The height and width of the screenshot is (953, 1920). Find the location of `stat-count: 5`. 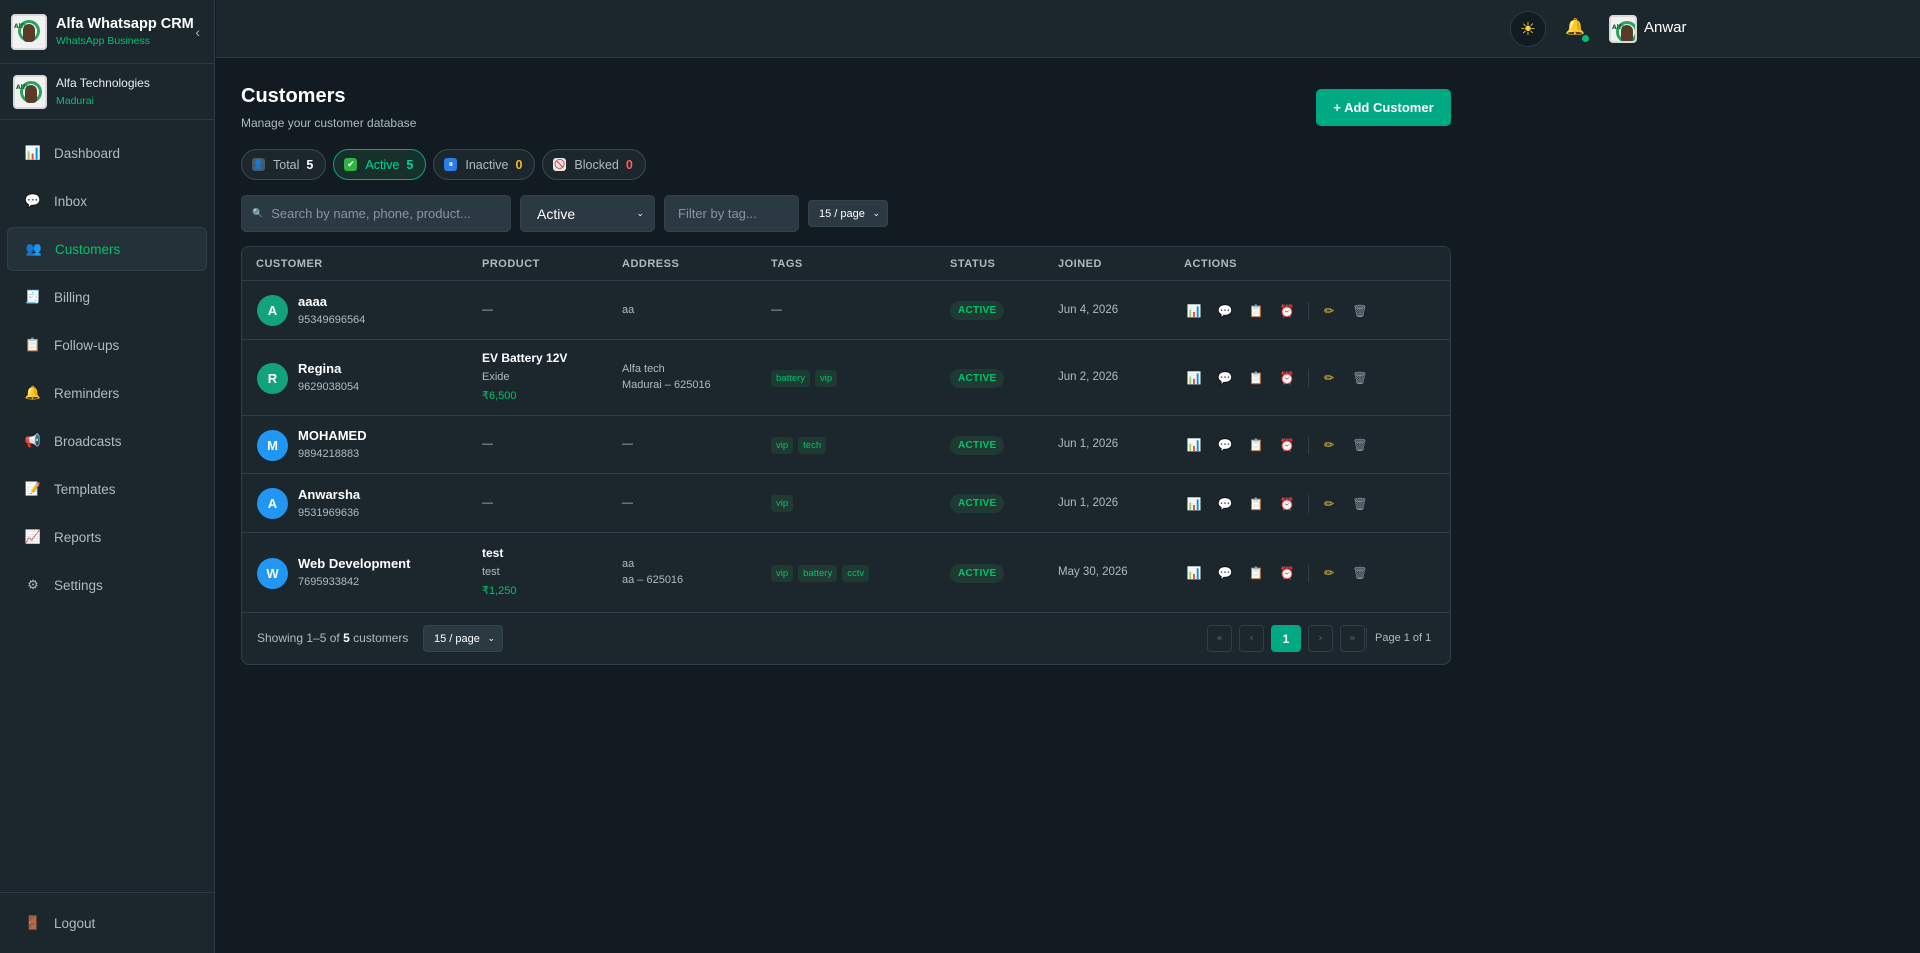

stat-count: 5 is located at coordinates (310, 164).